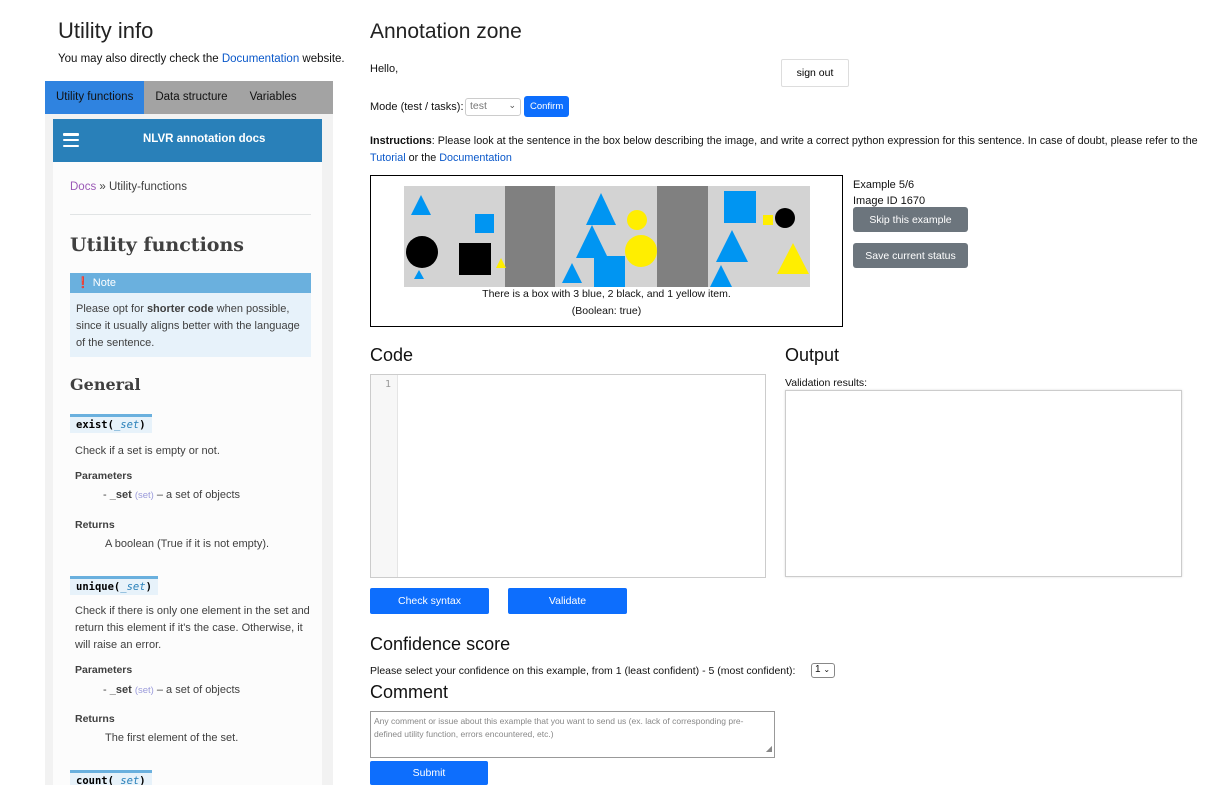  I want to click on resize-handle-icon: ◢, so click(769, 748).